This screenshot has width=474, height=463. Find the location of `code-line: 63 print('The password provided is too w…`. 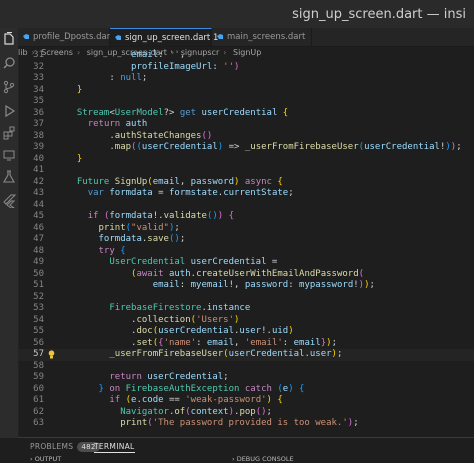

code-line: 63 print('The password provided is too w… is located at coordinates (246, 424).